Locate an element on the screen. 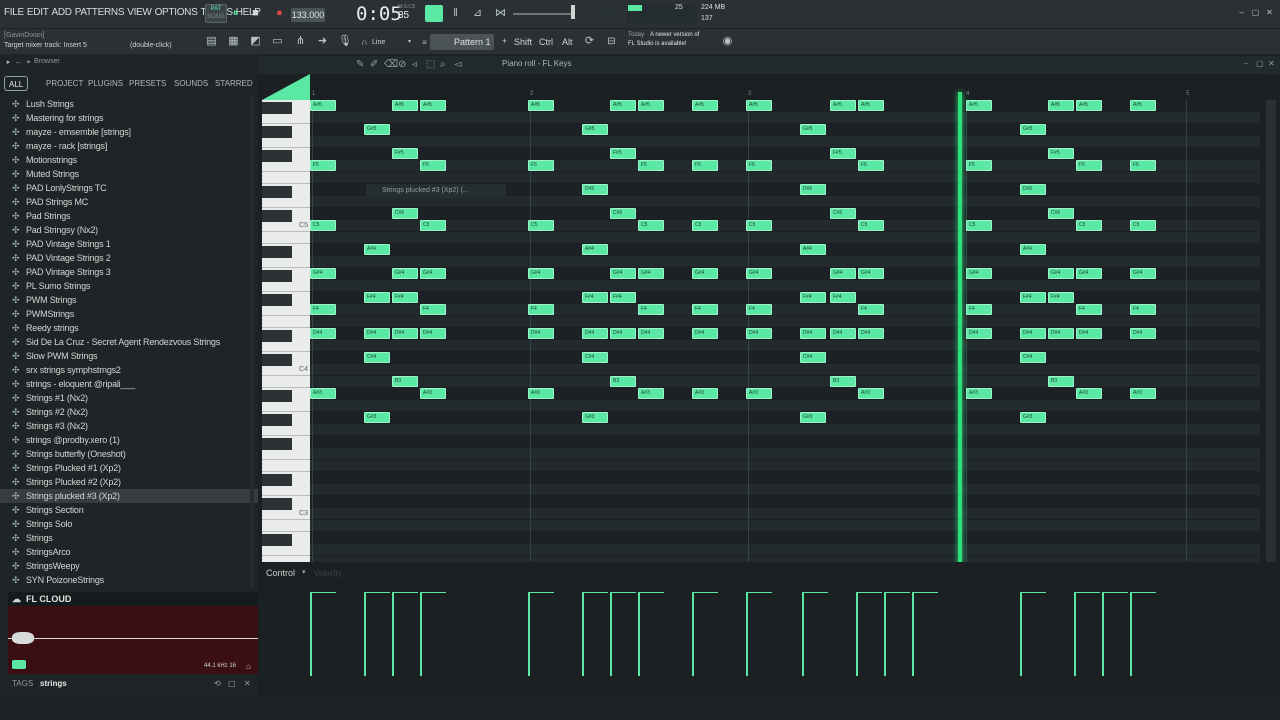  browser-item: ✣ mayze - rack [strings] is located at coordinates (129, 146).